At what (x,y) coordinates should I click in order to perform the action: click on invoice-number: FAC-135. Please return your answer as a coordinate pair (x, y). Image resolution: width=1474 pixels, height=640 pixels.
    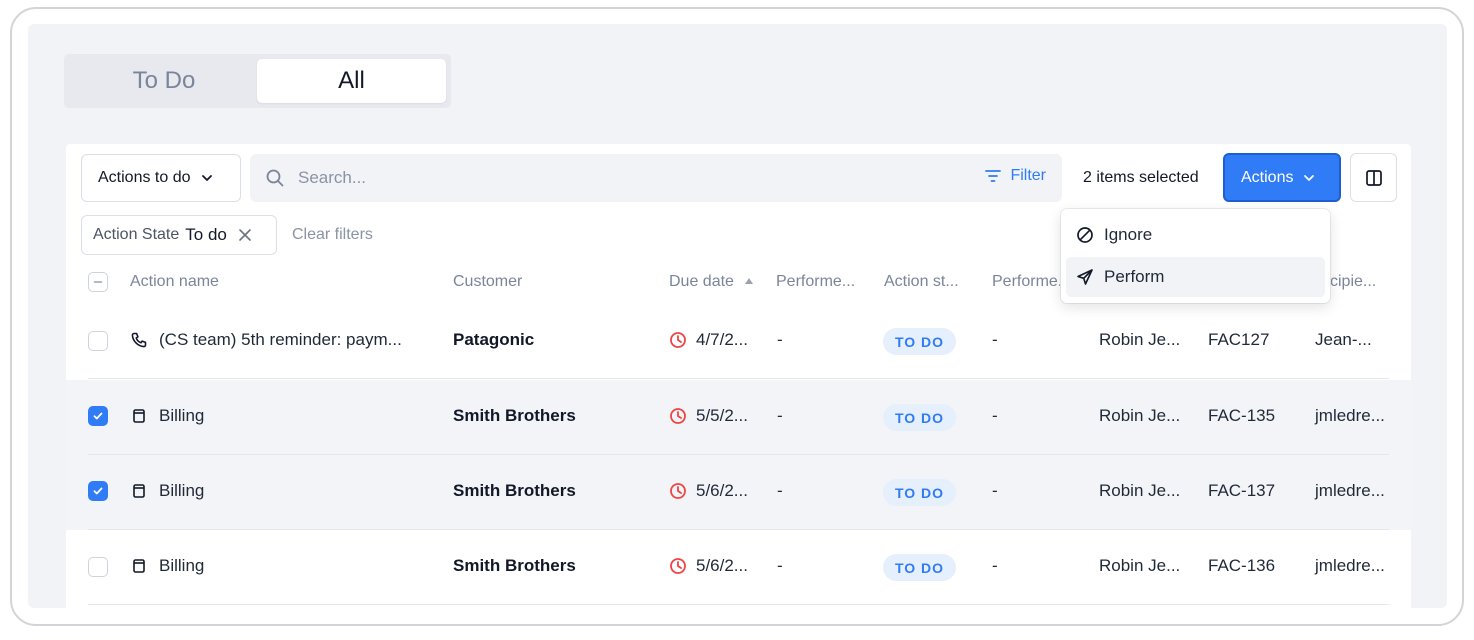
    Looking at the image, I should click on (1241, 416).